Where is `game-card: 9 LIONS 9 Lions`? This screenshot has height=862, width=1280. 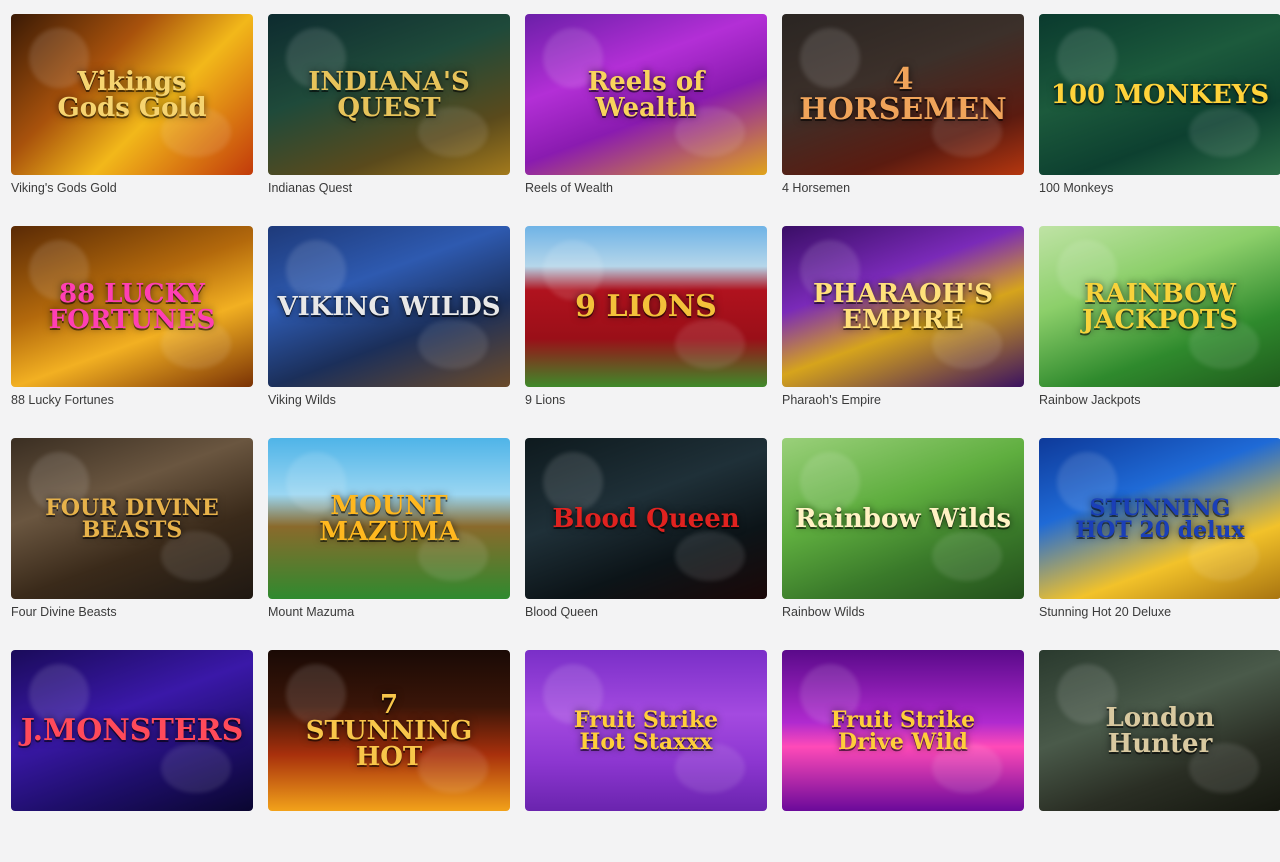
game-card: 9 LIONS 9 Lions is located at coordinates (646, 332).